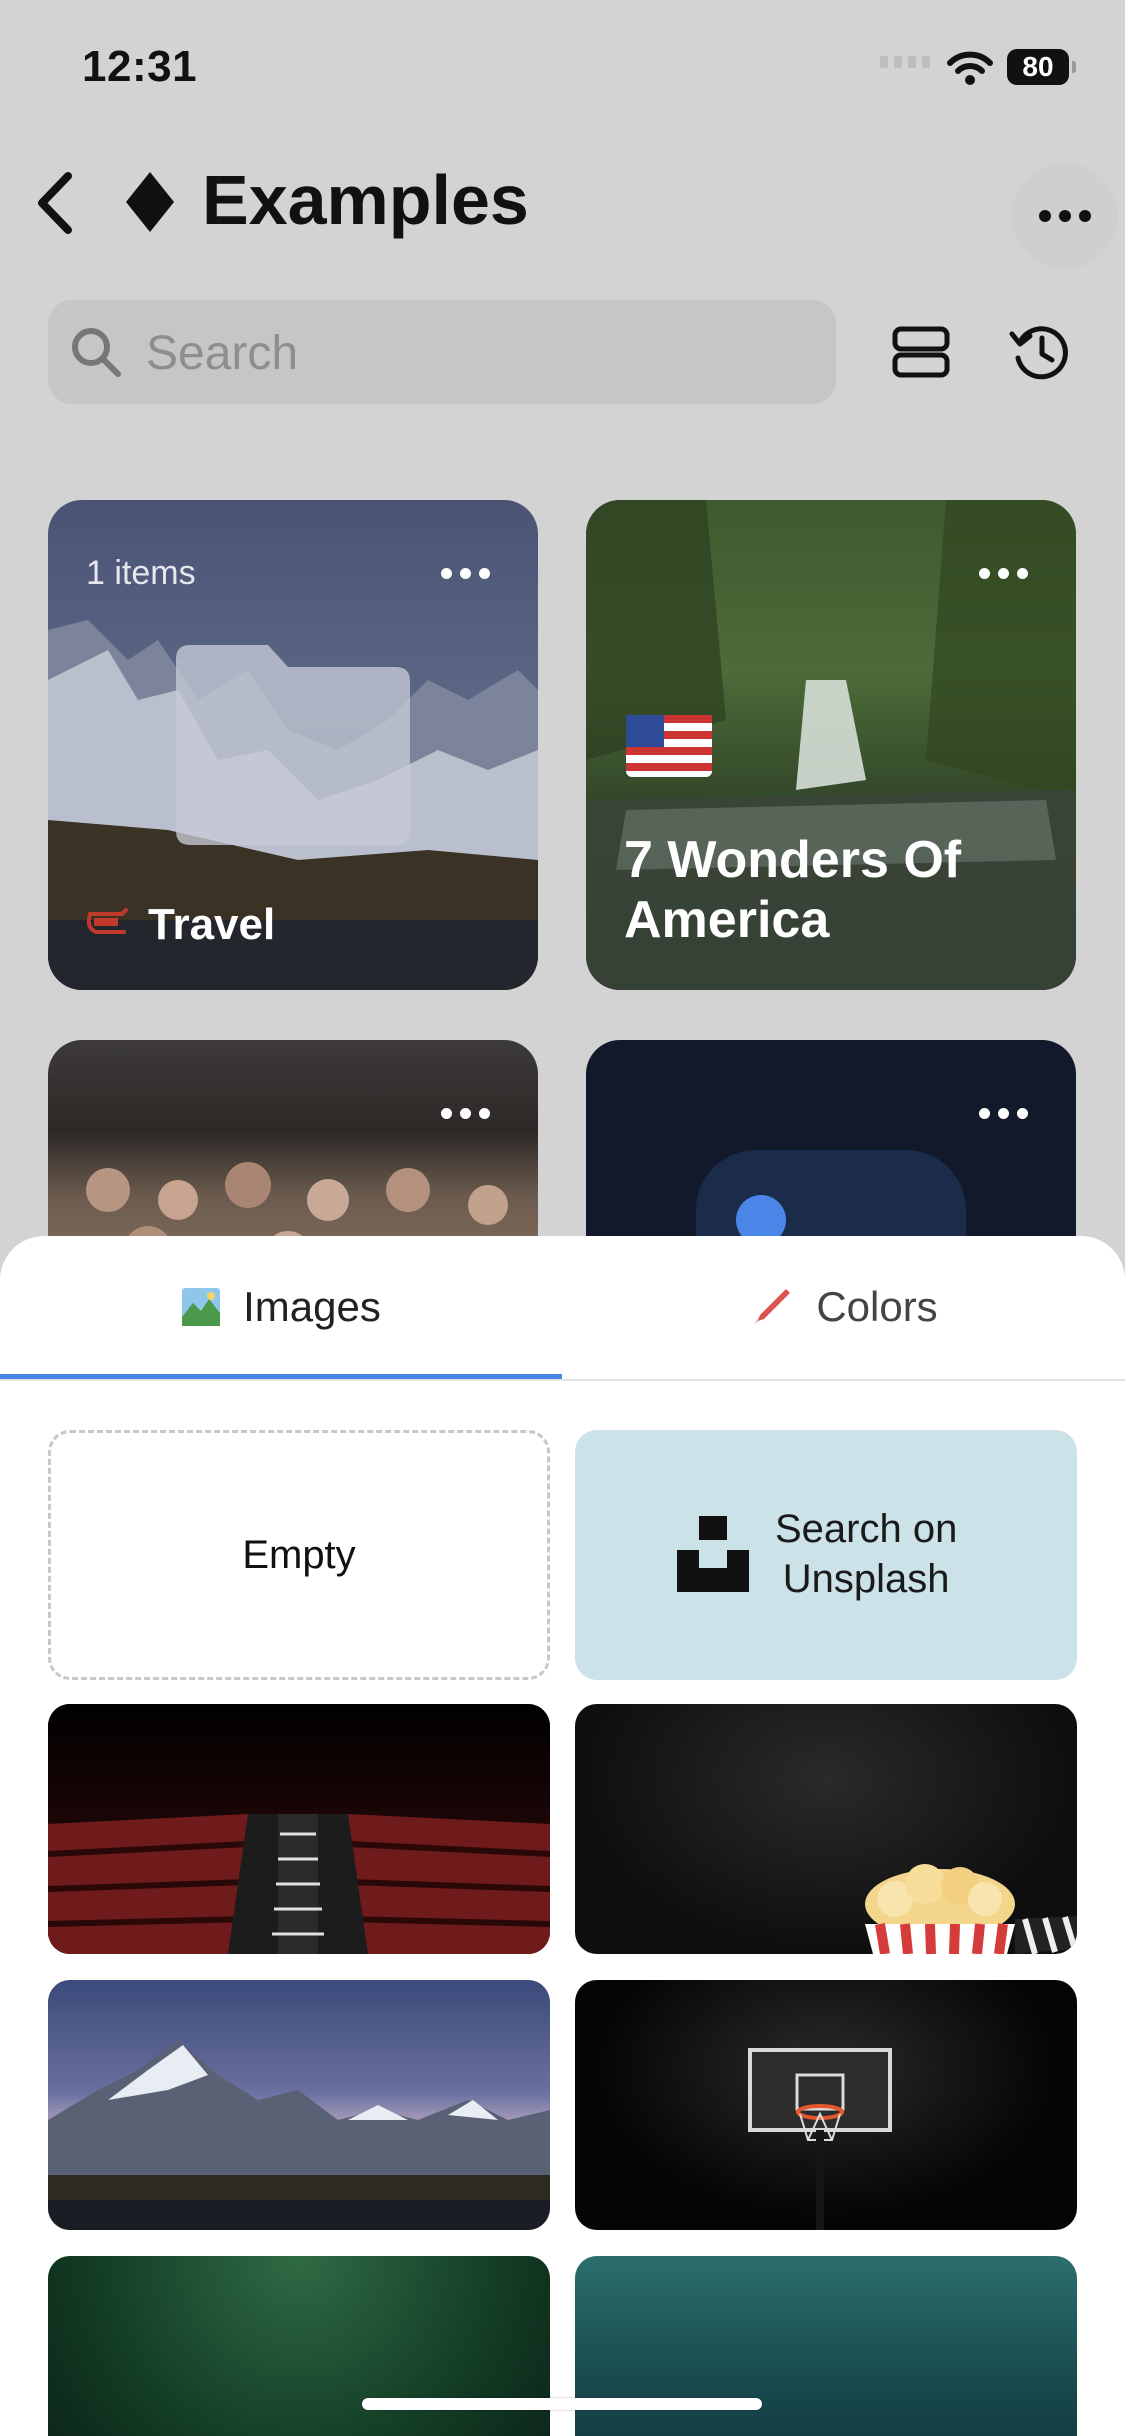  What do you see at coordinates (201, 1307) in the screenshot?
I see `picture-icon` at bounding box center [201, 1307].